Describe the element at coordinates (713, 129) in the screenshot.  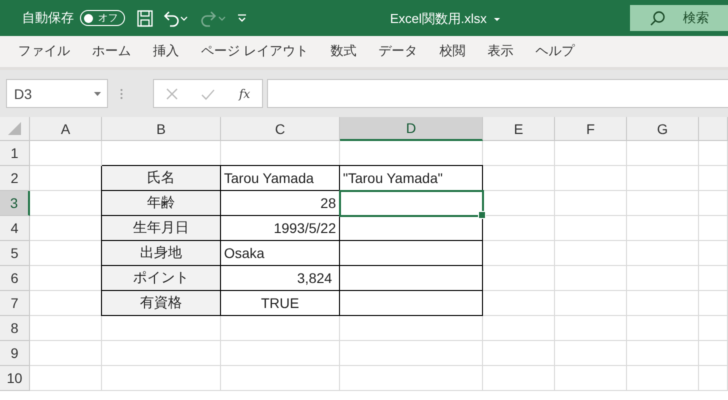
I see `column-header` at that location.